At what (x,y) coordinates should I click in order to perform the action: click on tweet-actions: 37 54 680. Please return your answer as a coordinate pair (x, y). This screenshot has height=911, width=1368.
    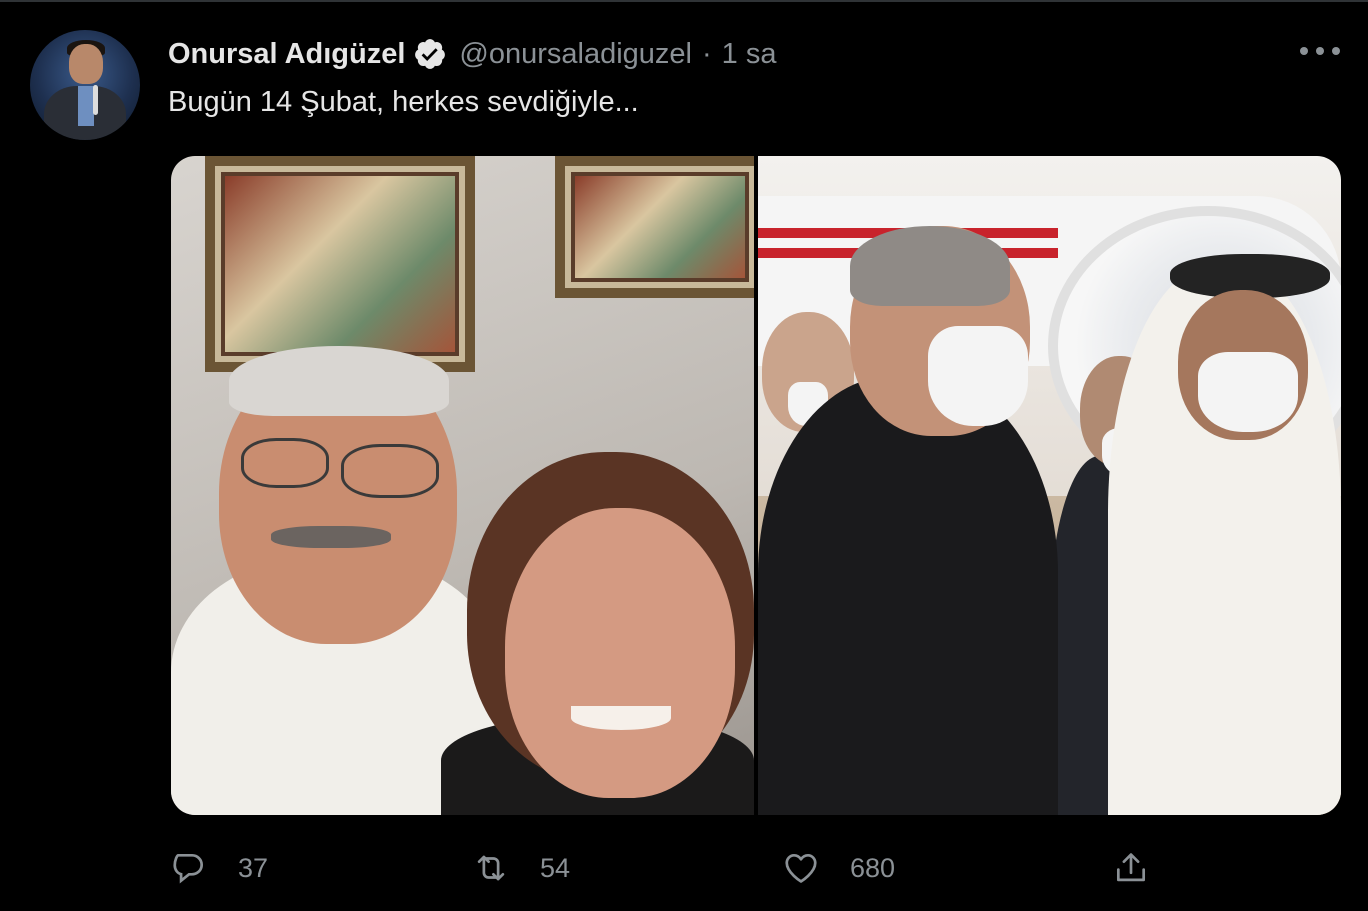
    Looking at the image, I should click on (684, 870).